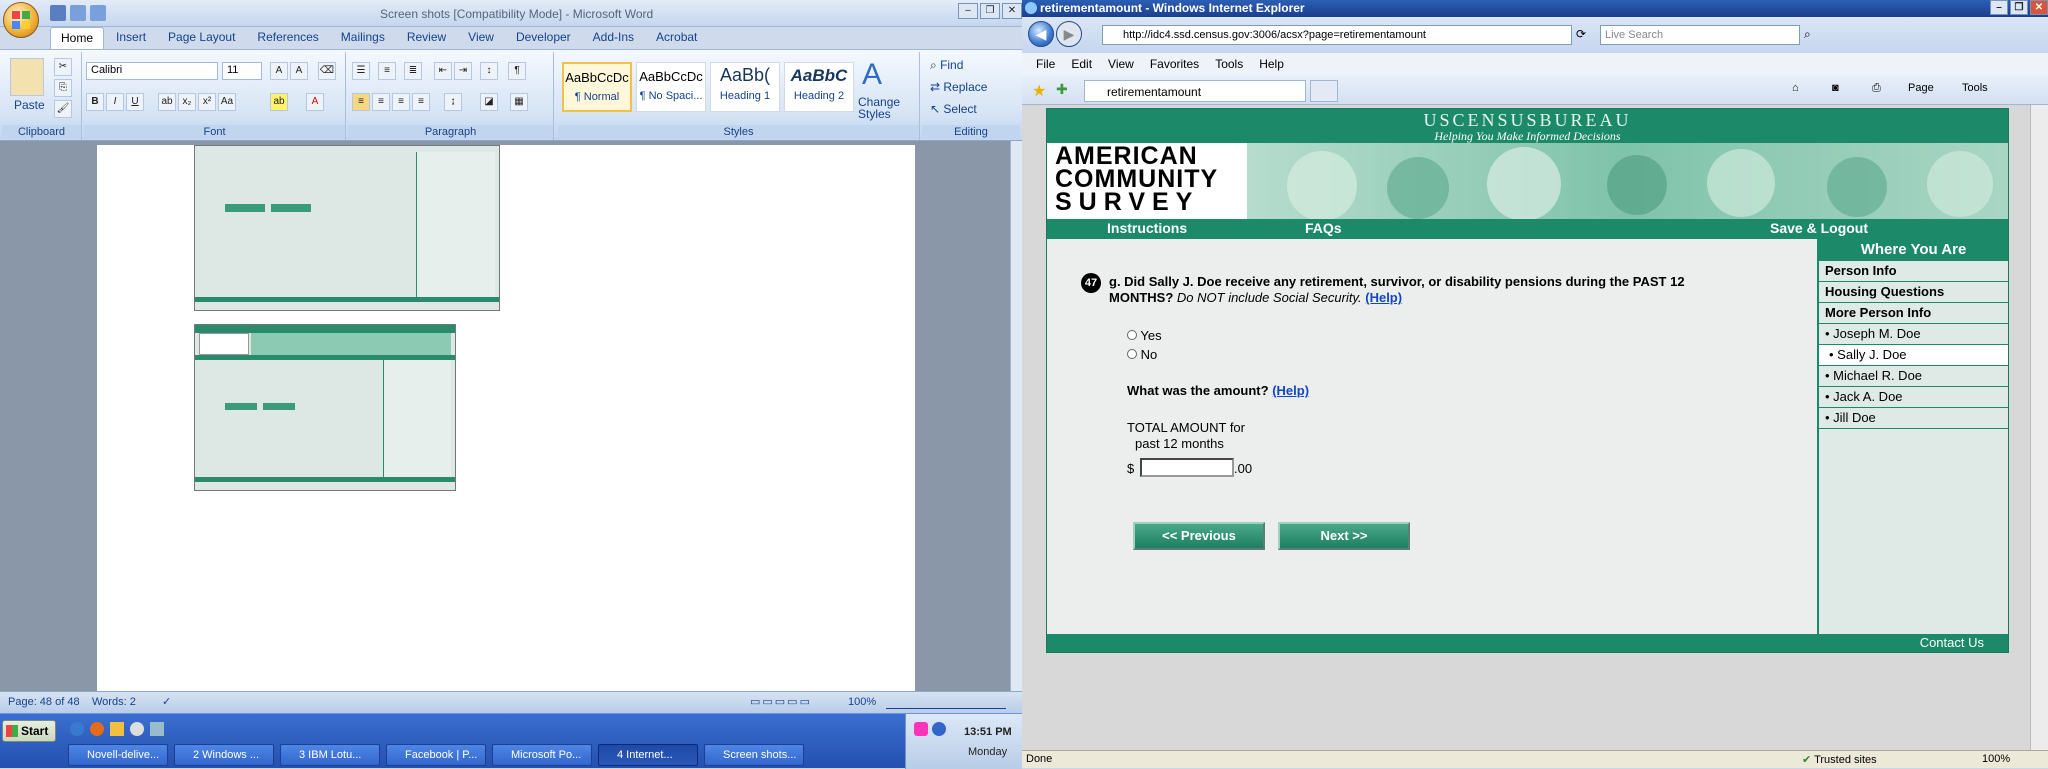 Image resolution: width=2048 pixels, height=769 pixels. I want to click on nav-instructions: Instructions, so click(1147, 228).